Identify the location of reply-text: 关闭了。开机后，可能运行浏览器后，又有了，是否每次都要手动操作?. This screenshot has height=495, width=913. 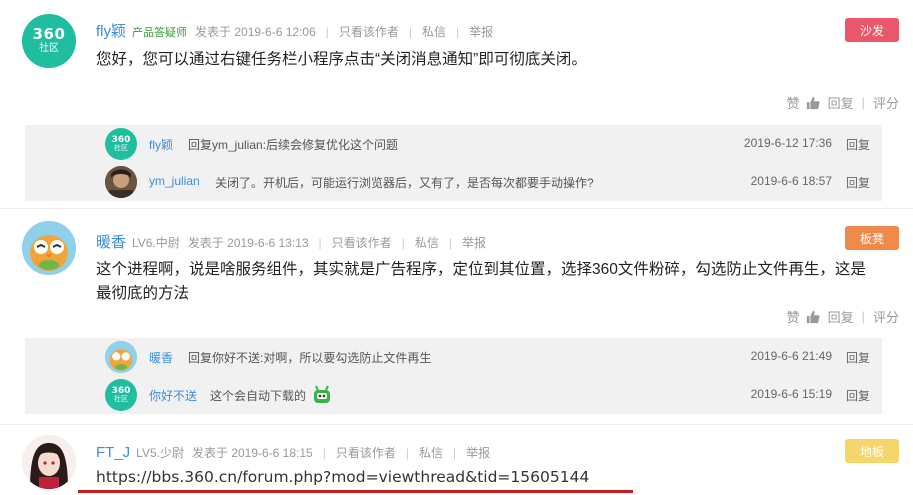
(404, 183).